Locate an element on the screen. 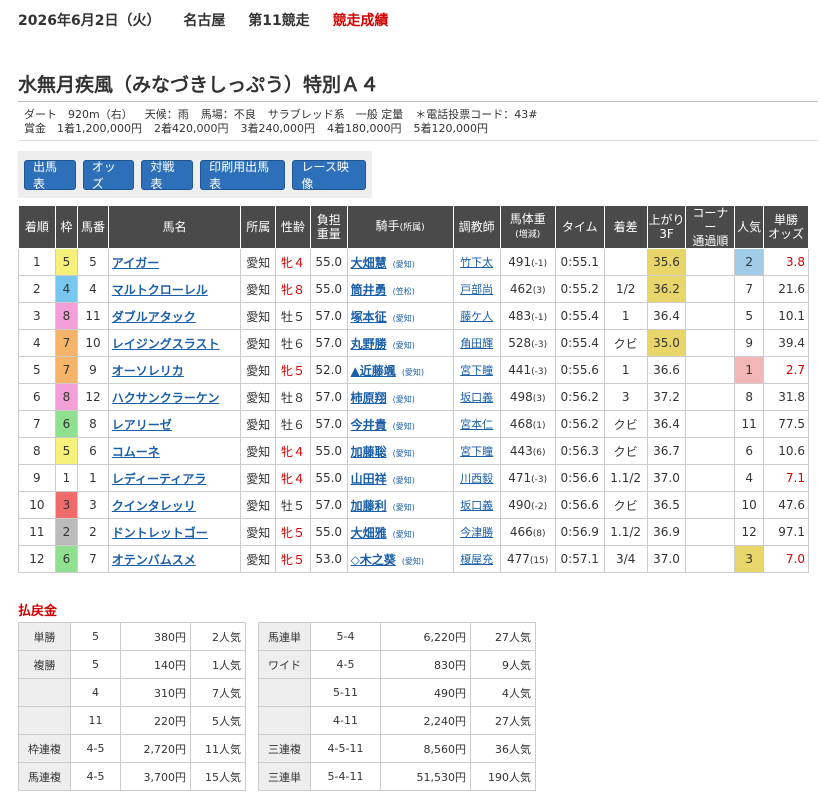 The height and width of the screenshot is (795, 820). weight-value: 462 is located at coordinates (521, 289).